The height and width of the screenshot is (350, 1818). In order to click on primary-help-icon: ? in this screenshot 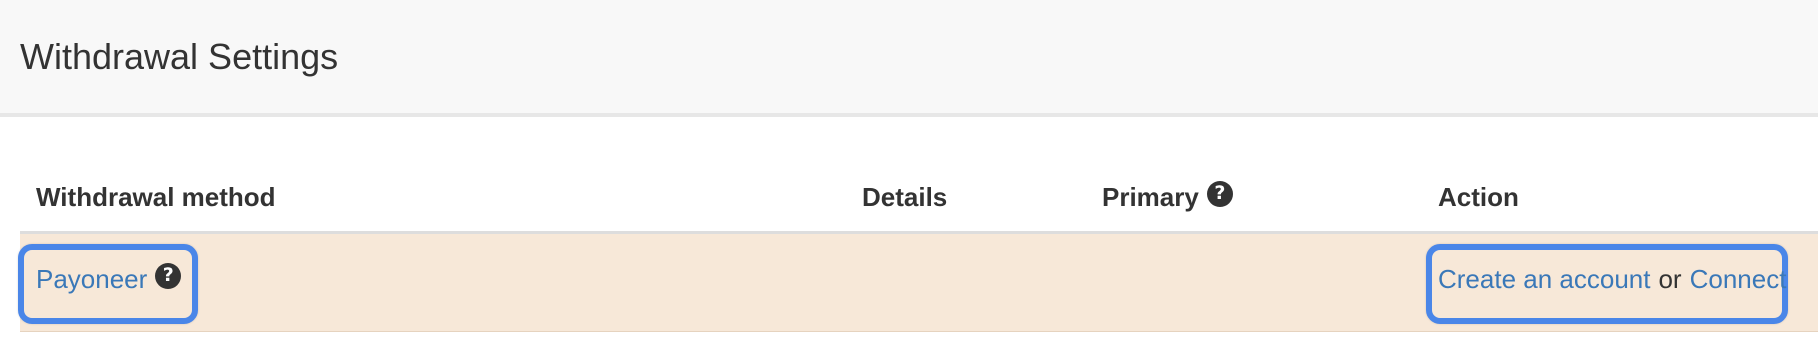, I will do `click(1219, 193)`.